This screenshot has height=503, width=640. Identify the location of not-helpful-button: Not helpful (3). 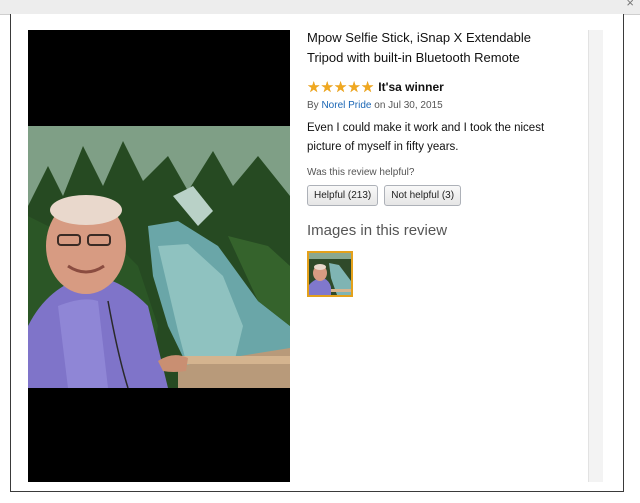
(423, 195).